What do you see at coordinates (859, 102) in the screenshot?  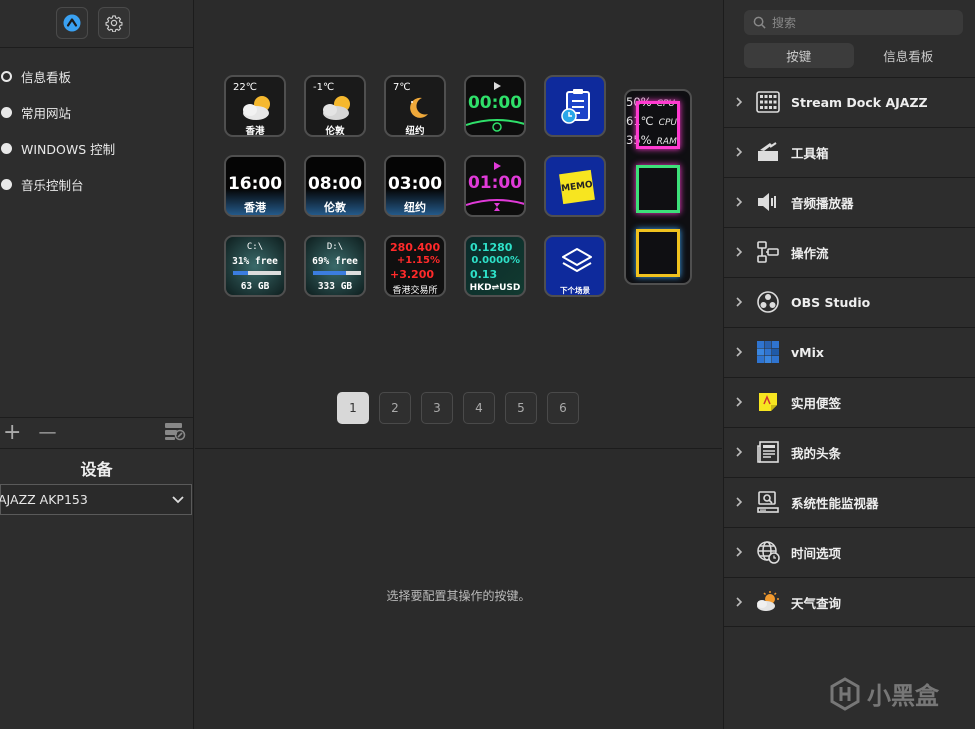 I see `category-label: Stream Dock AJAZZ` at bounding box center [859, 102].